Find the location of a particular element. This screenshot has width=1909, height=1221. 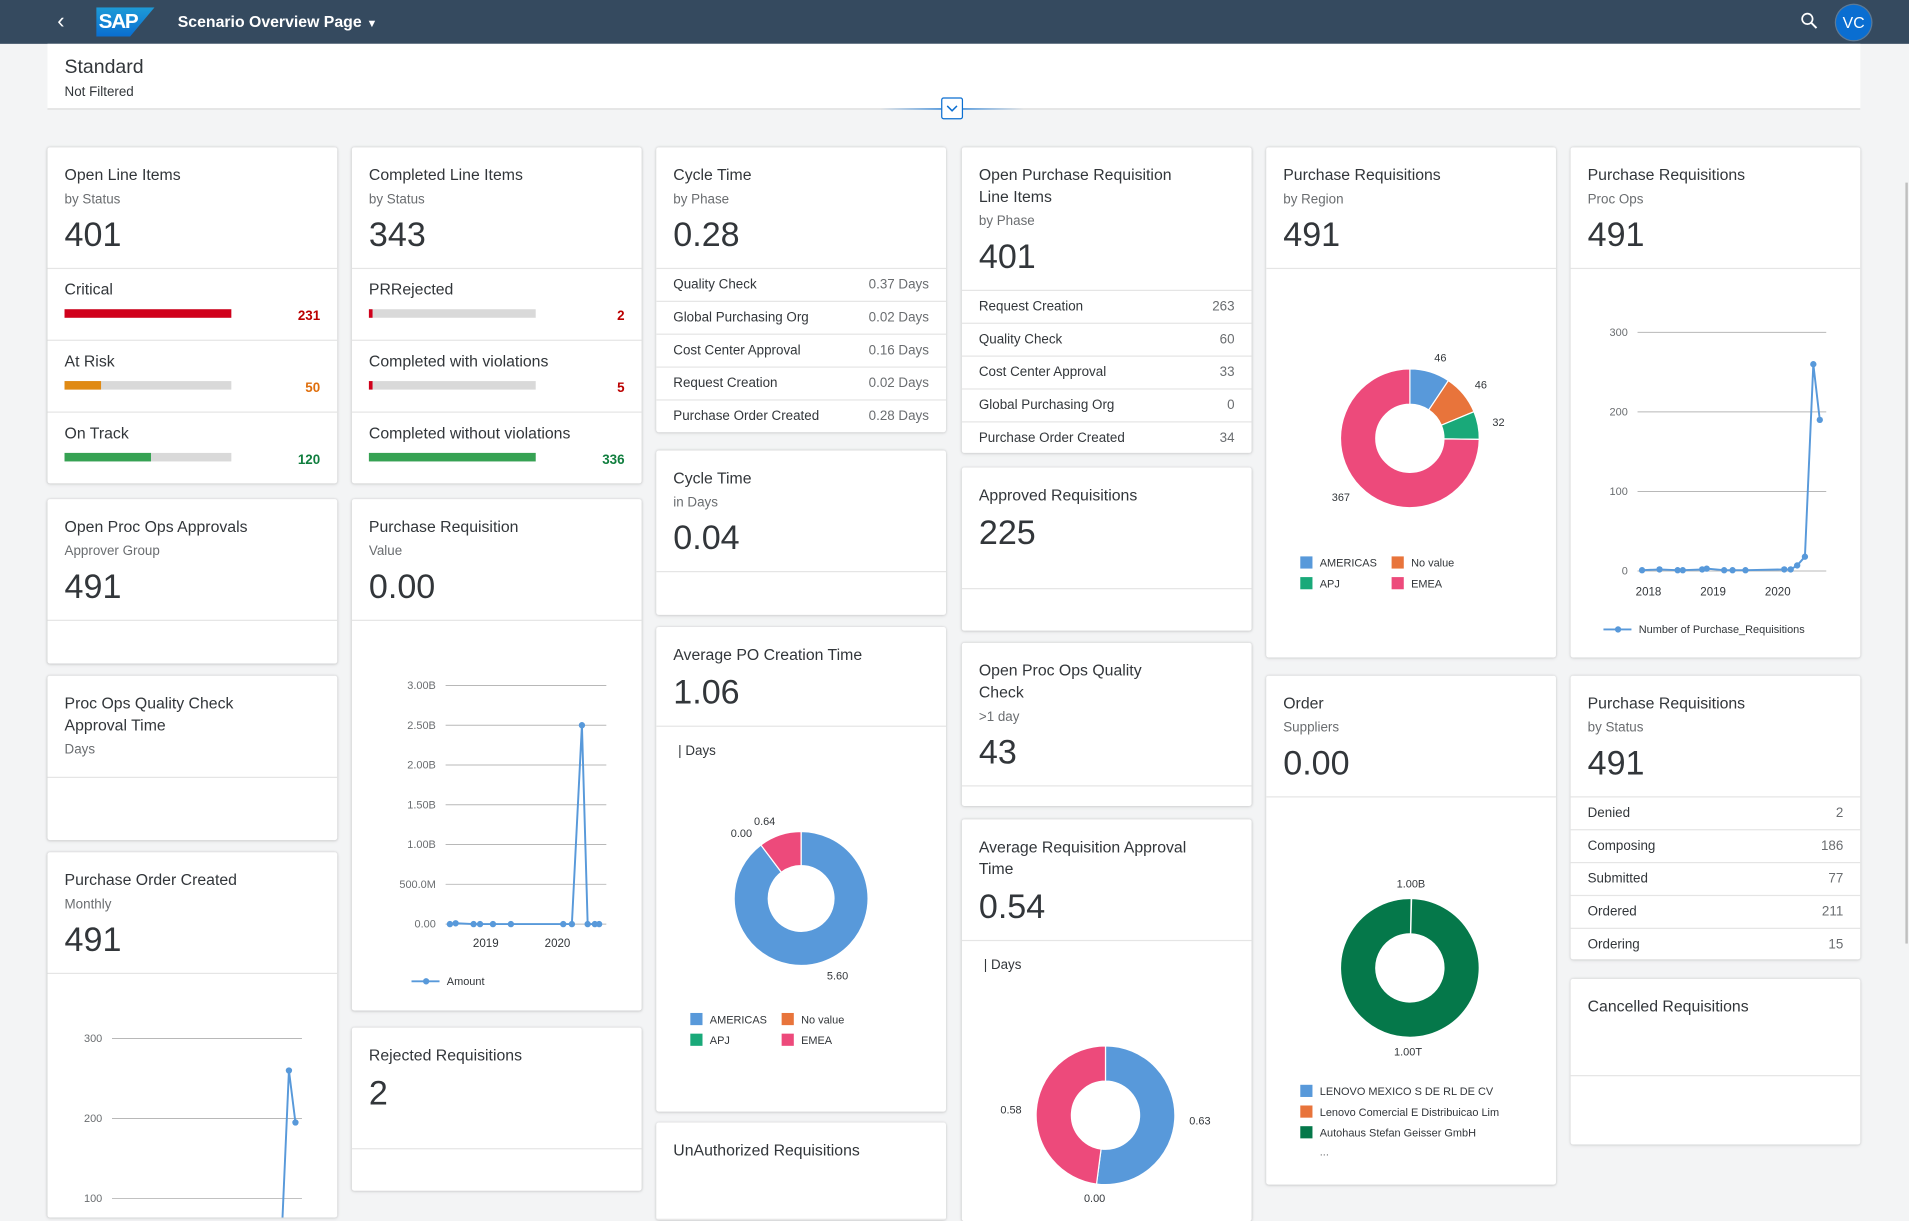

card-approved-requisitions: Approved Requisitions 225 is located at coordinates (1106, 549).